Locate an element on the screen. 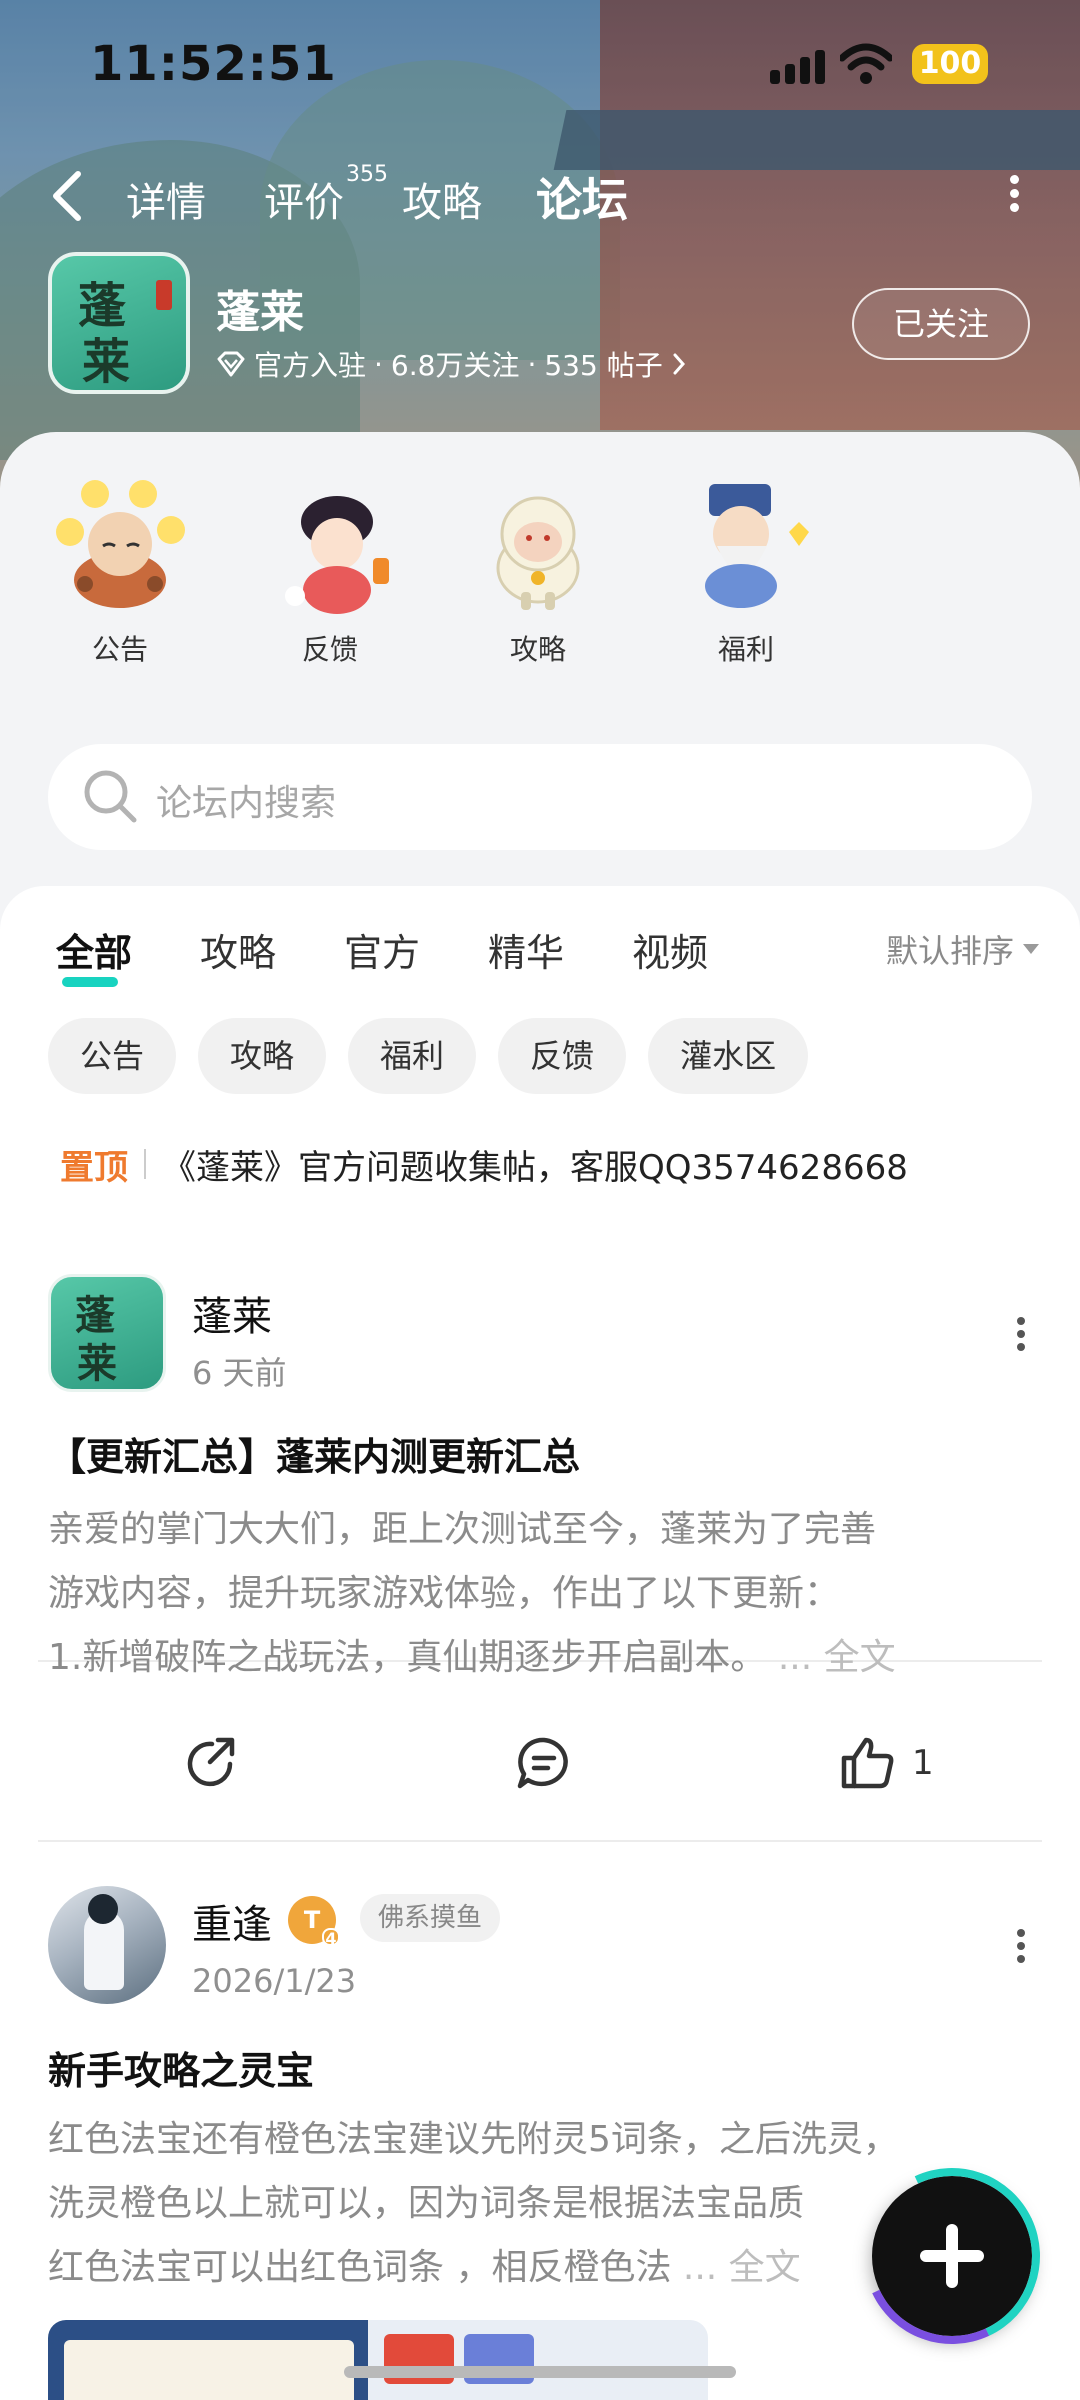 The width and height of the screenshot is (1080, 2400). quick-link-label: 福利 is located at coordinates (745, 649).